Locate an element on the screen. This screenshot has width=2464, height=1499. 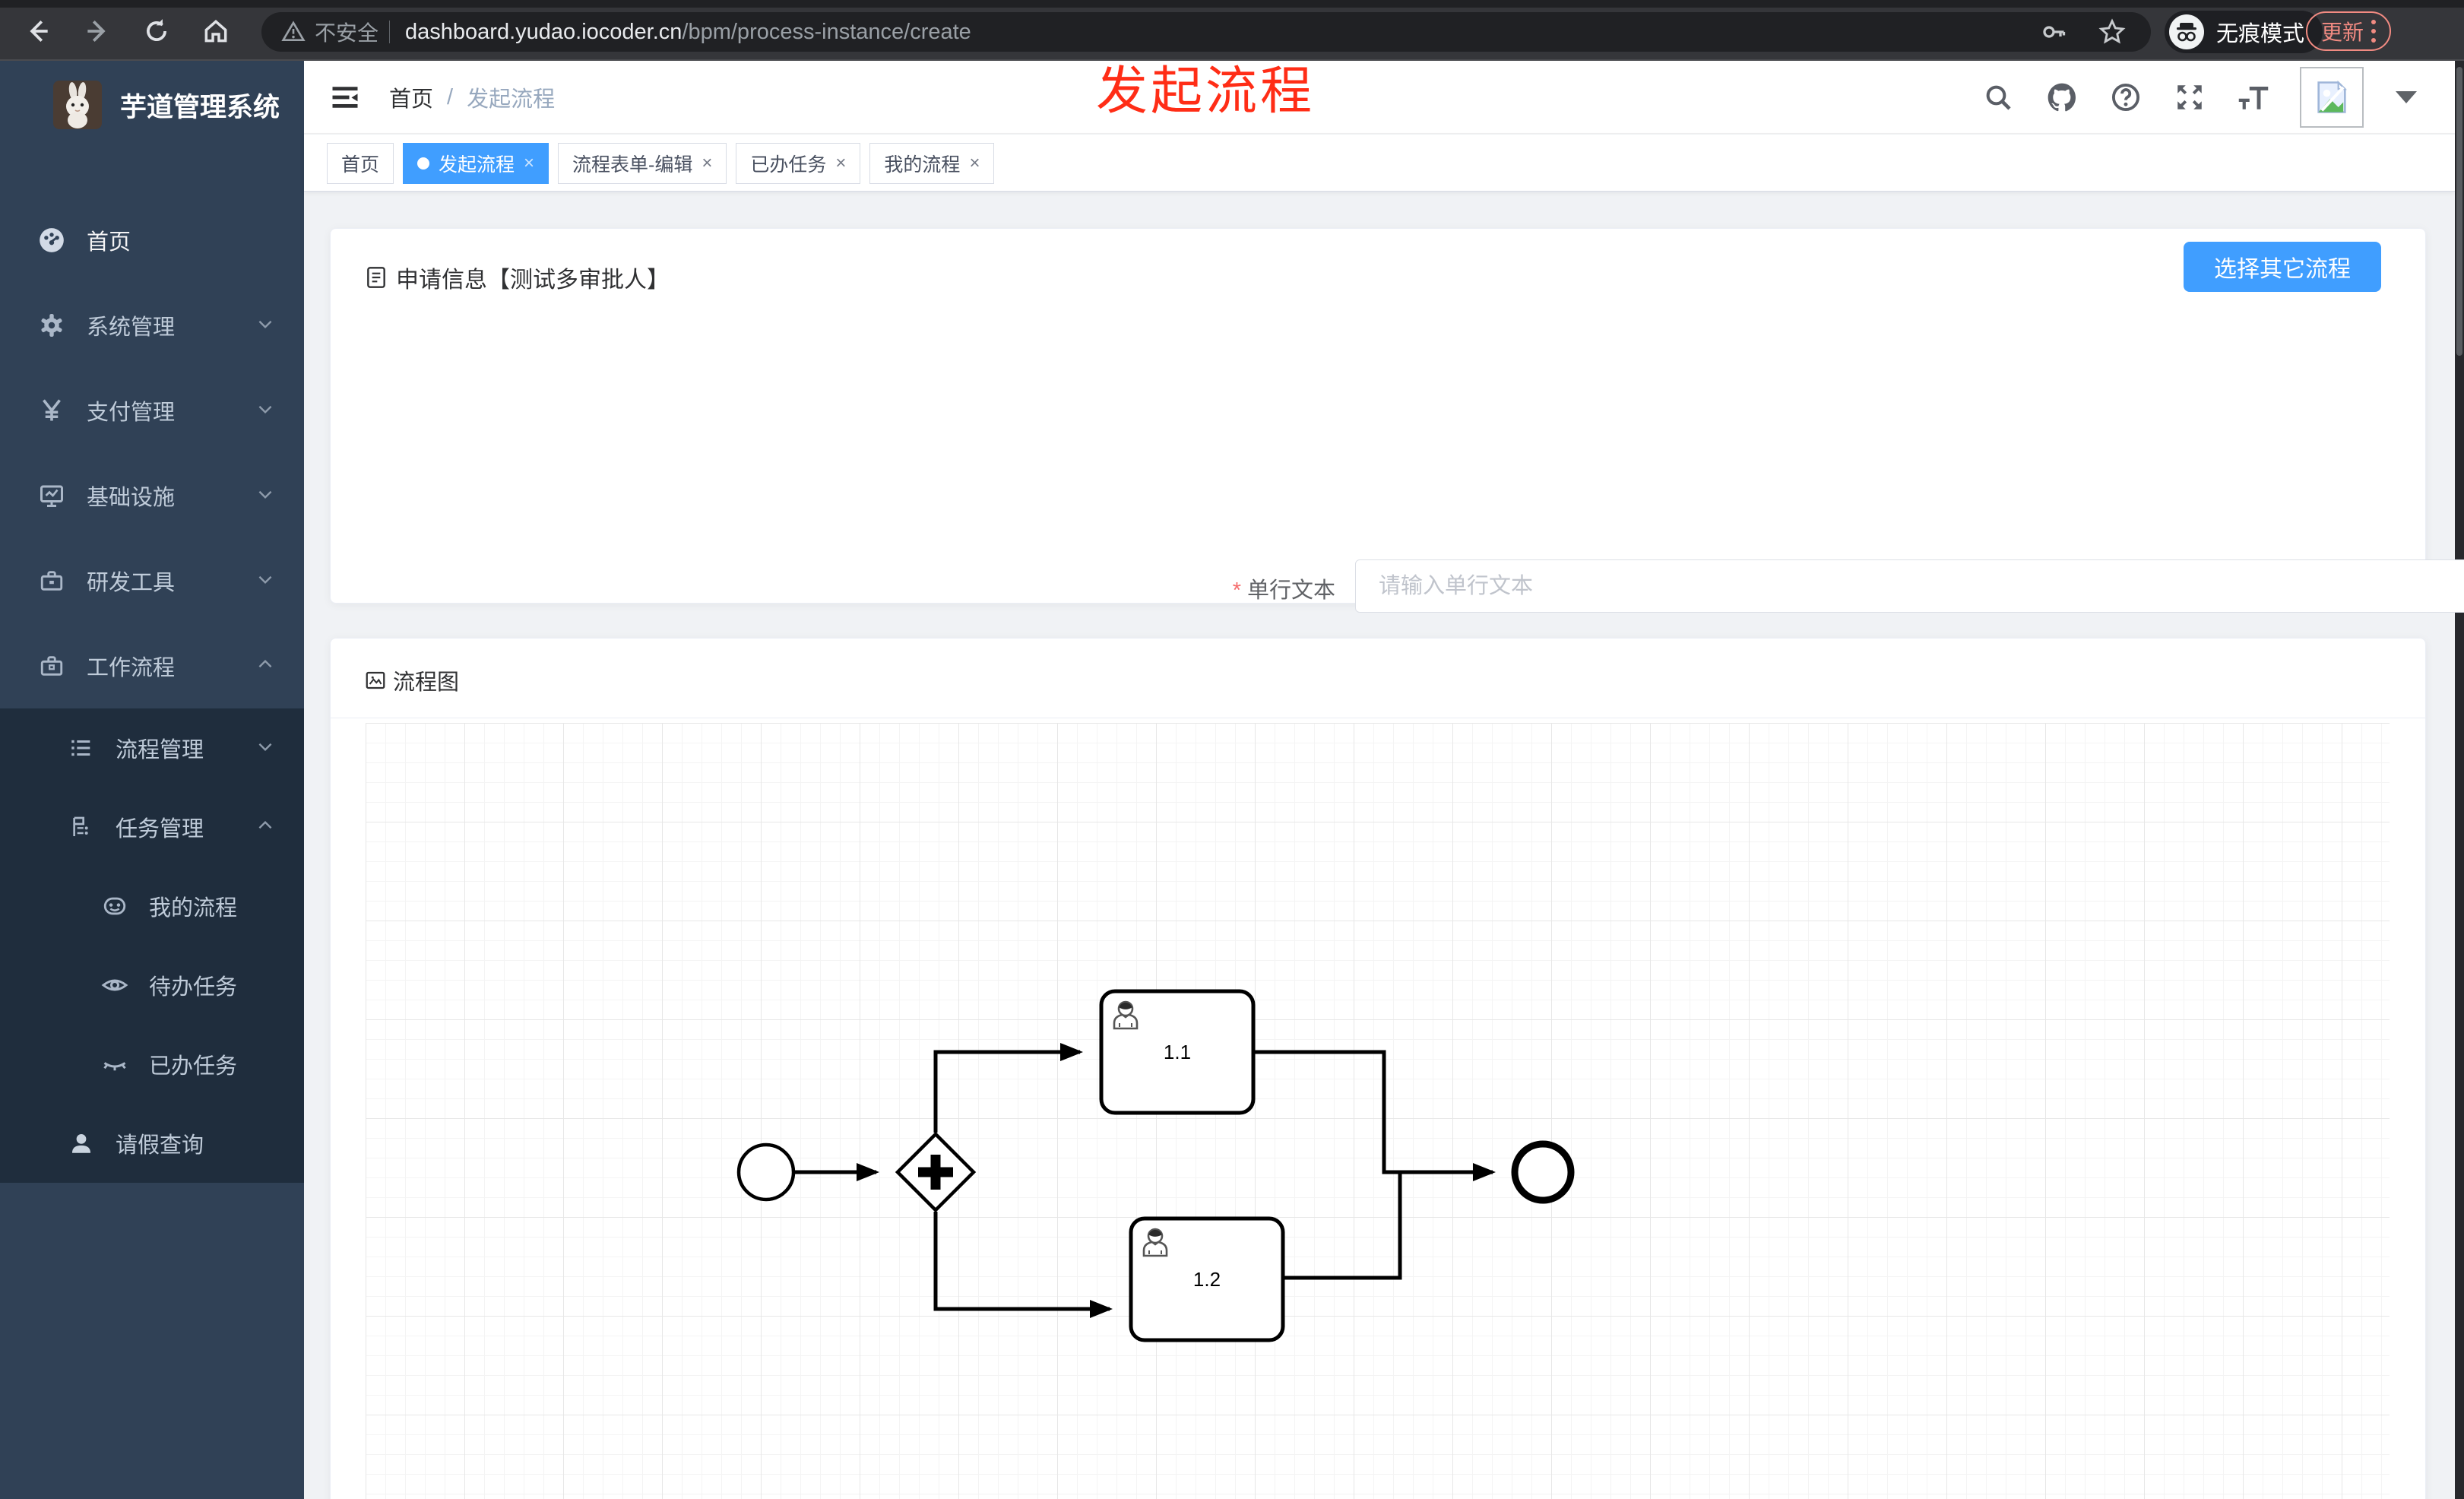
header-search-button is located at coordinates (1998, 98).